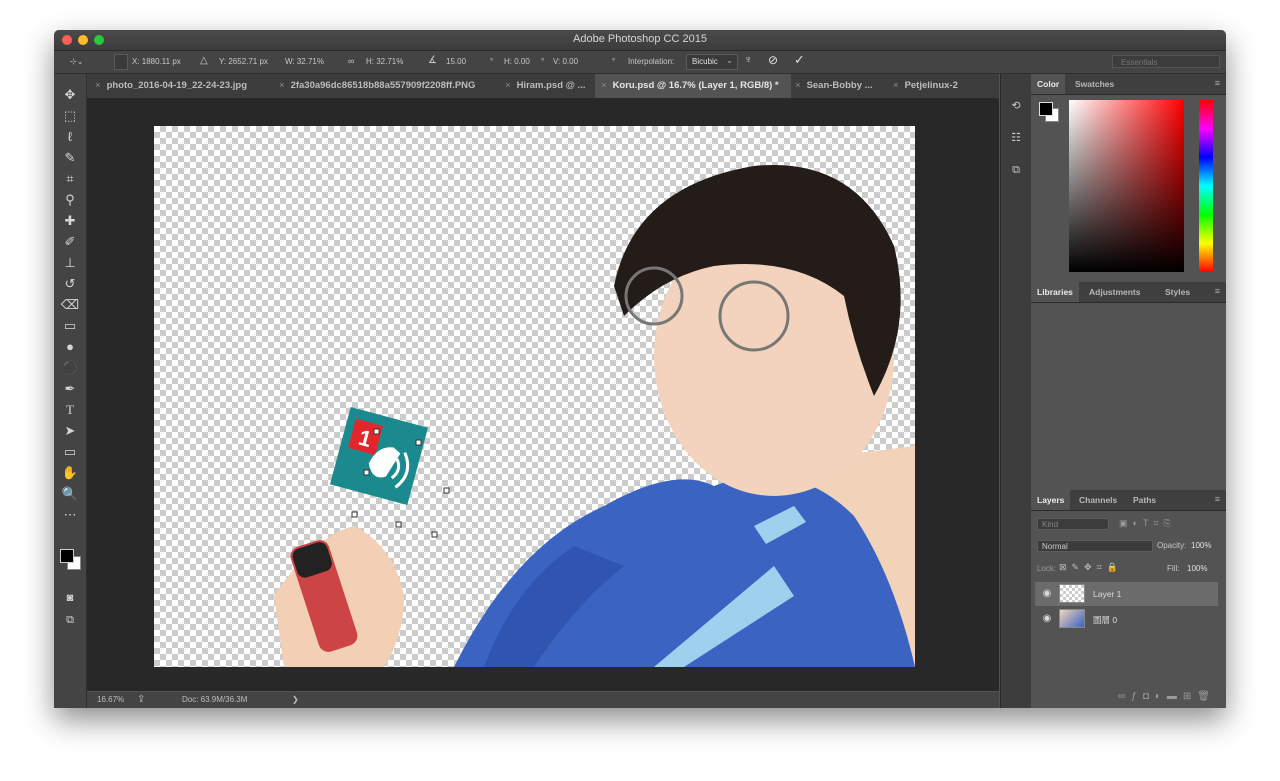 The image size is (1280, 781). I want to click on sticker-group: 1, so click(379, 456).